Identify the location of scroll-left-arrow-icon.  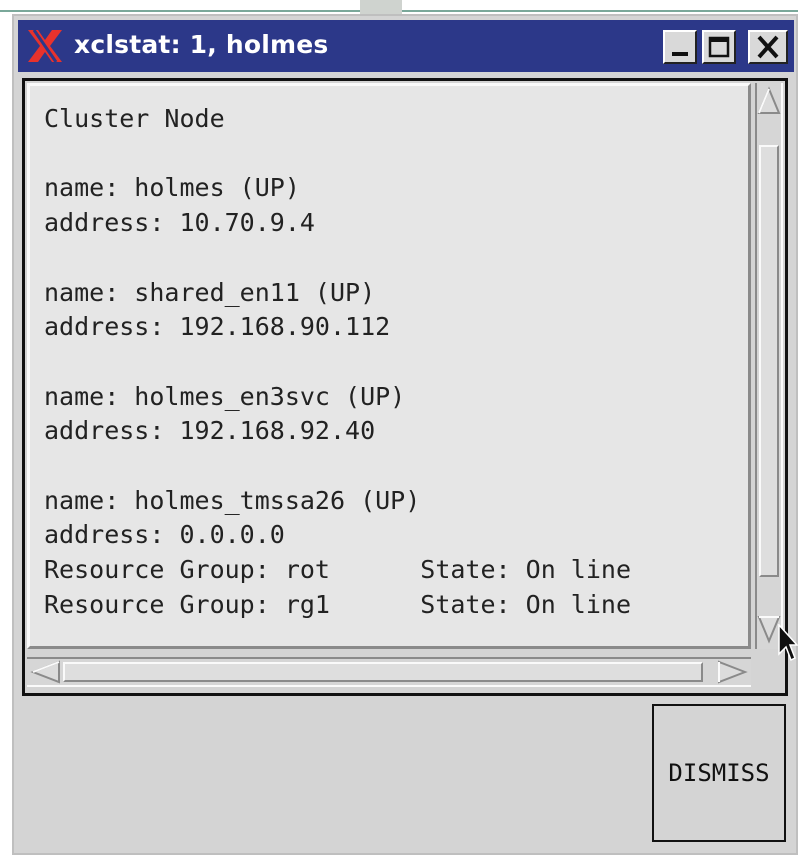
(46, 672).